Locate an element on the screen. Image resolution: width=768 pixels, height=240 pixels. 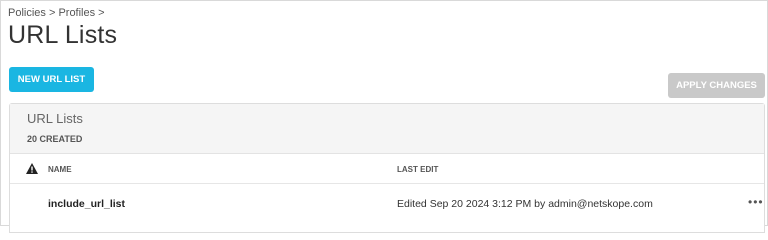
warning-icon is located at coordinates (32, 168).